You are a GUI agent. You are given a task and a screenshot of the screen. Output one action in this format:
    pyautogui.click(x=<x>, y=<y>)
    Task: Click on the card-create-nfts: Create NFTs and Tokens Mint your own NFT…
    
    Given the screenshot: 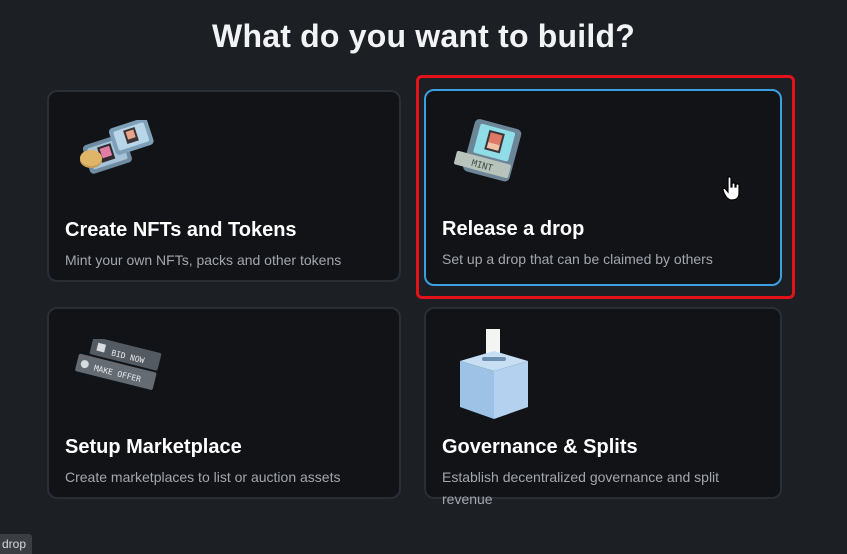 What is the action you would take?
    pyautogui.click(x=224, y=186)
    